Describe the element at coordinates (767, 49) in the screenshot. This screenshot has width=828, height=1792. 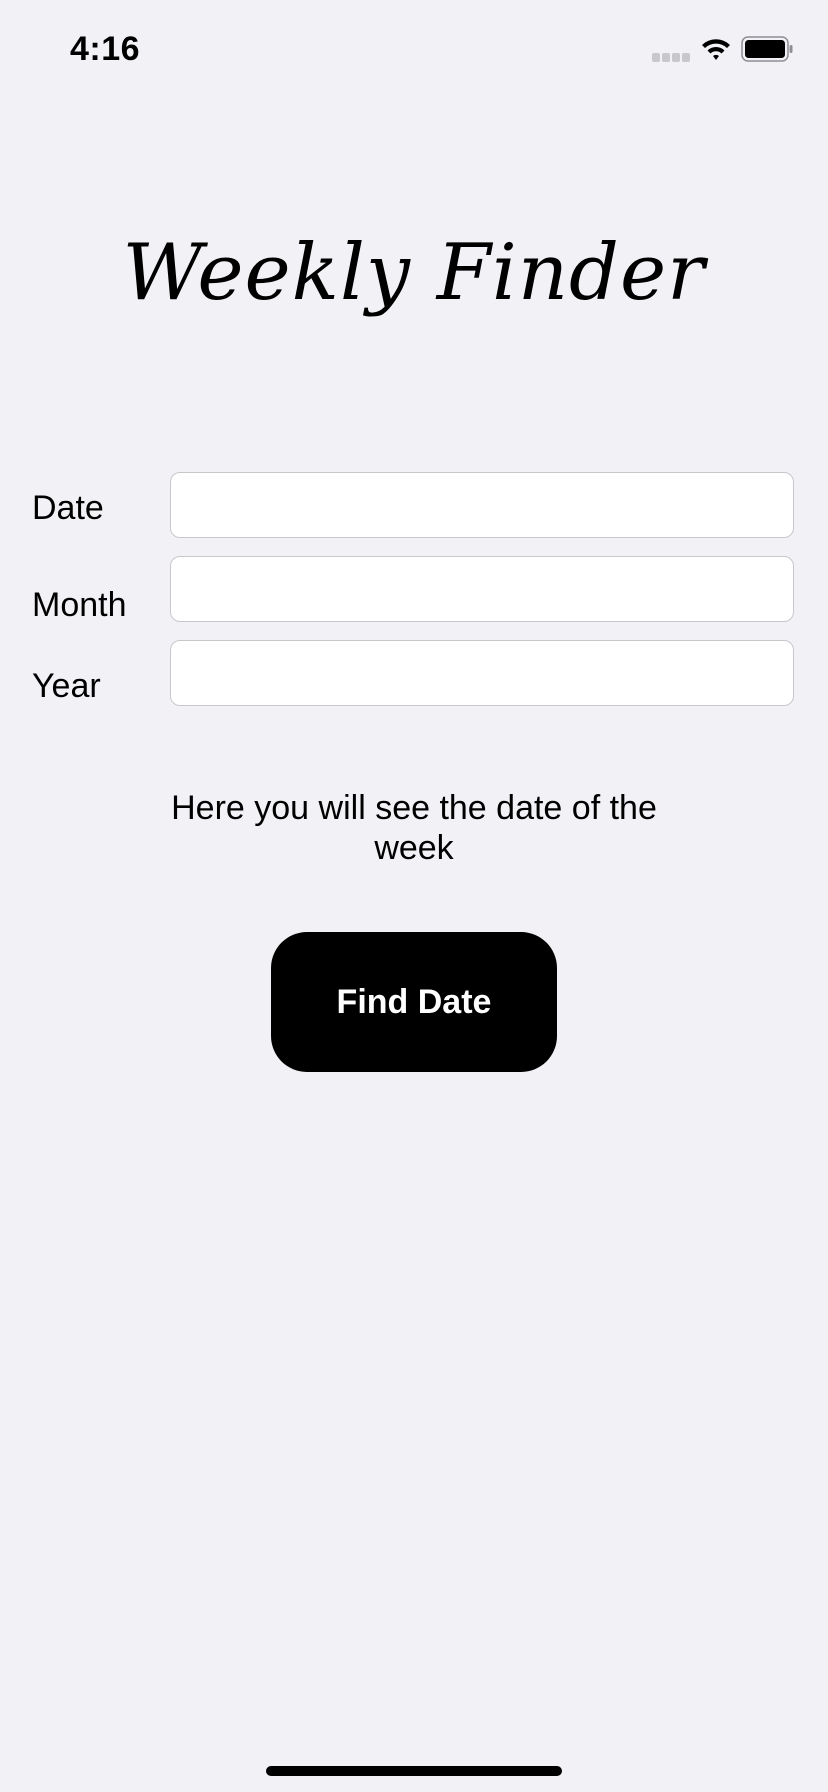
I see `battery-icon` at that location.